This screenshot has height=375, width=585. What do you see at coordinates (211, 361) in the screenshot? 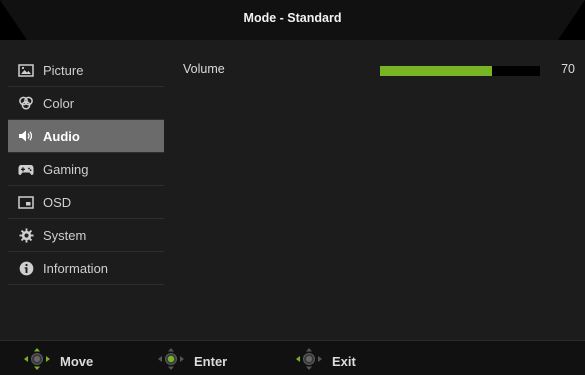
I see `enter-label: Enter` at bounding box center [211, 361].